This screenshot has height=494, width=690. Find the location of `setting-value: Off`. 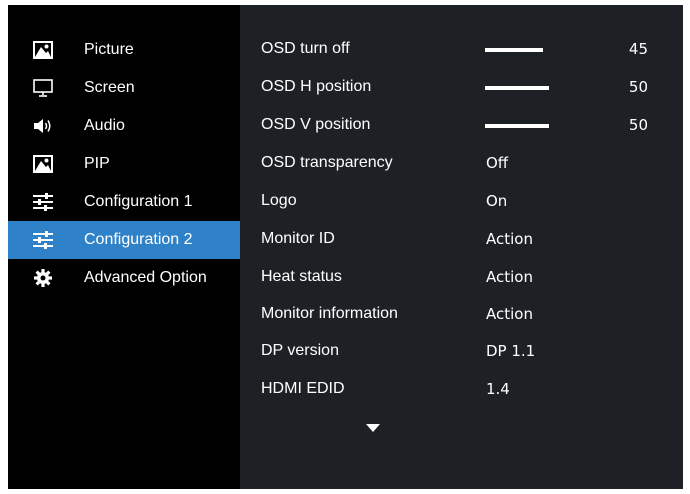

setting-value: Off is located at coordinates (497, 163).